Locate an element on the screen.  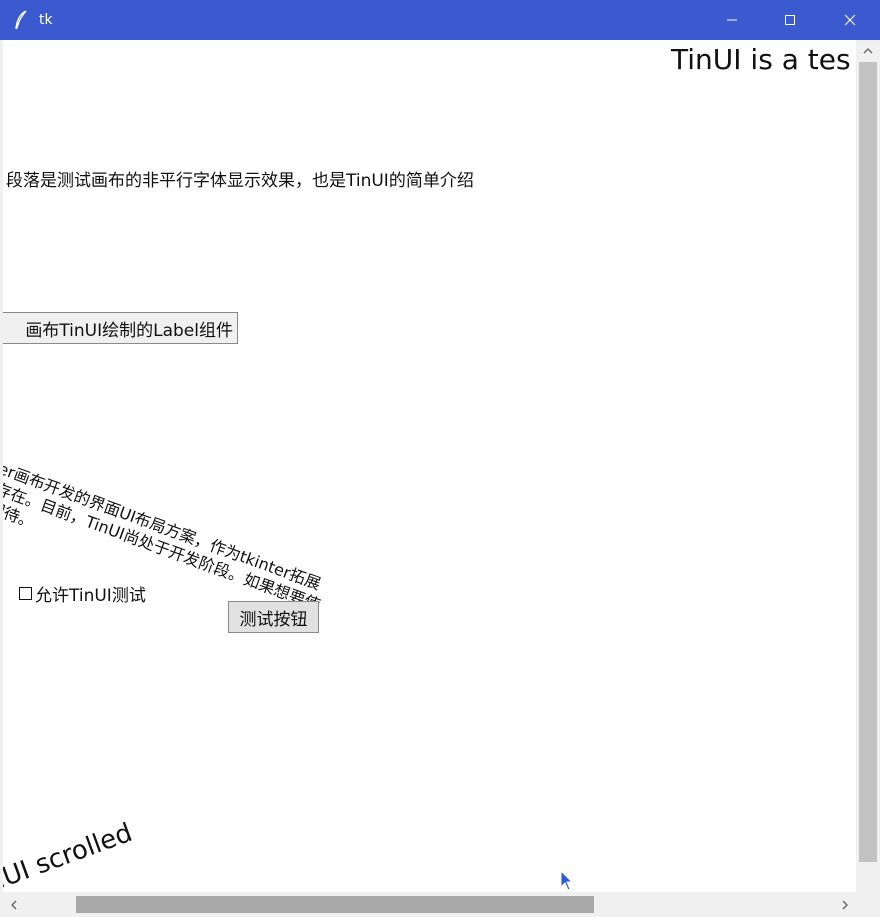
scroll-right-button is located at coordinates (845, 904).